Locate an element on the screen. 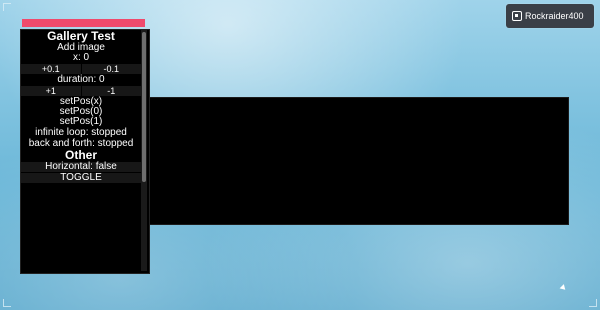  duration-adjust-row: +1 -1 is located at coordinates (81, 91).